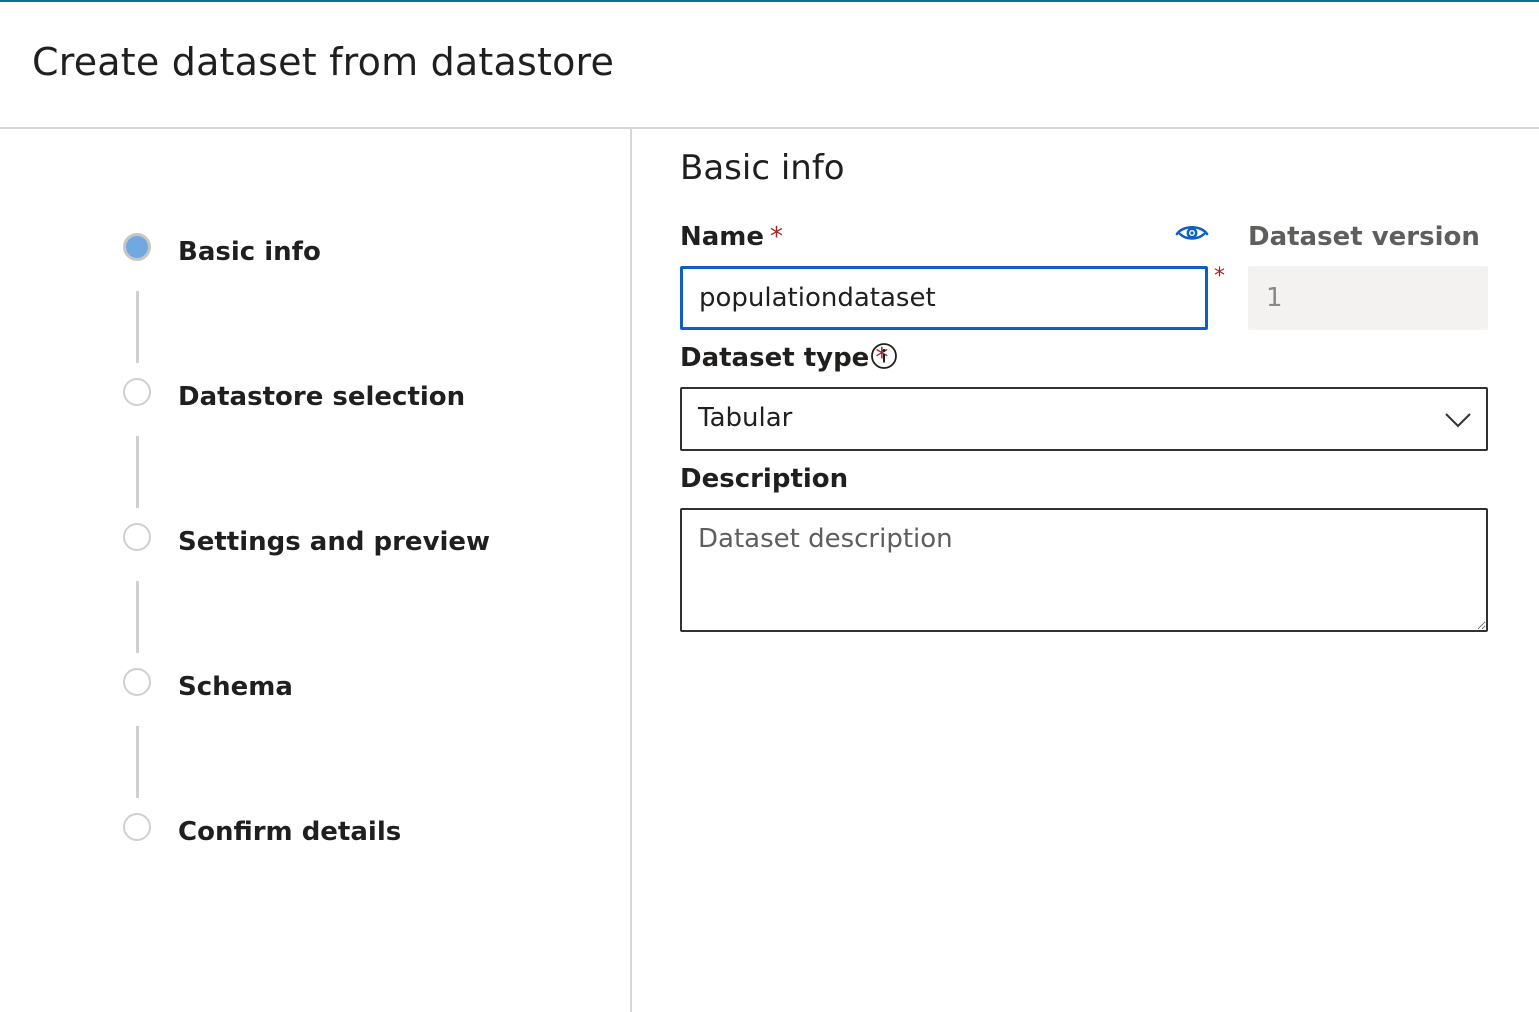 The image size is (1539, 1012). What do you see at coordinates (722, 237) in the screenshot?
I see `name-label-text: Name` at bounding box center [722, 237].